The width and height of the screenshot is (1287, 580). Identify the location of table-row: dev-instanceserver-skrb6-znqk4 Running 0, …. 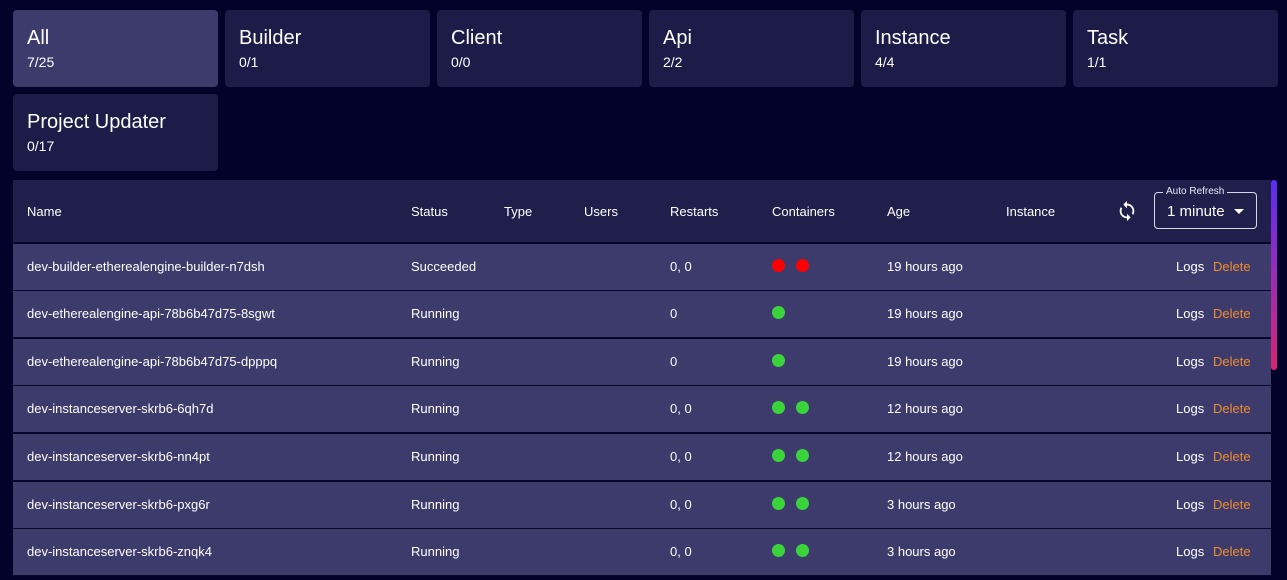
(642, 552).